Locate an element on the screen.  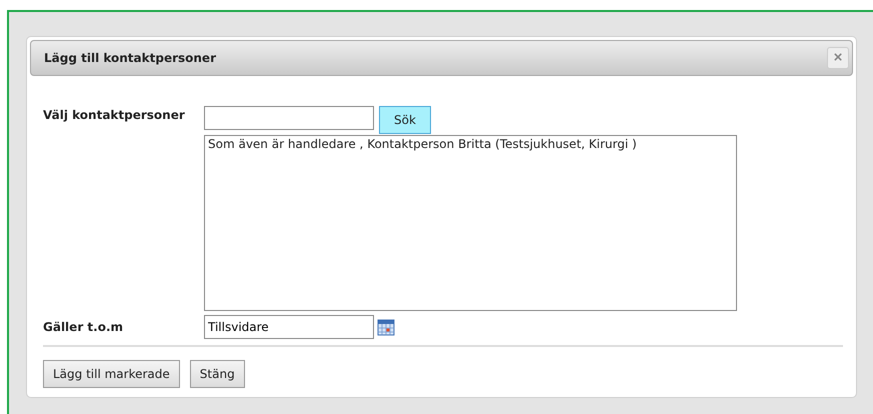
search-field is located at coordinates (289, 118).